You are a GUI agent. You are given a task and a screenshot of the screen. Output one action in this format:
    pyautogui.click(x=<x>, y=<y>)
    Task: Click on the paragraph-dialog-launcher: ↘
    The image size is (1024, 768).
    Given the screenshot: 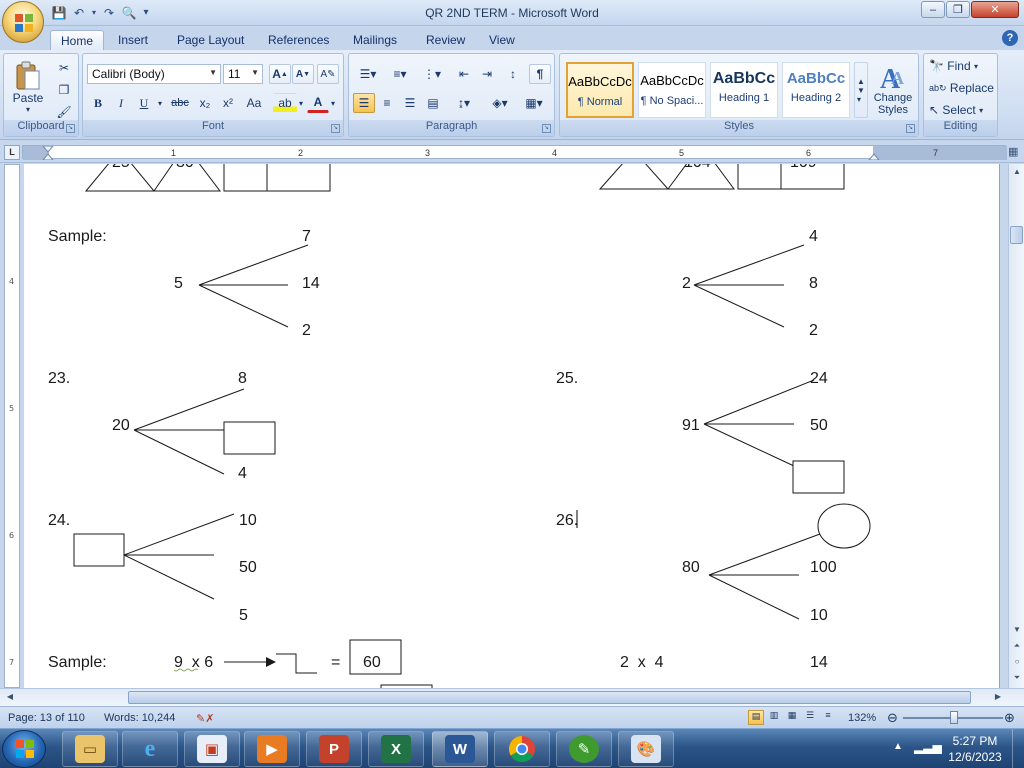 What is the action you would take?
    pyautogui.click(x=546, y=128)
    